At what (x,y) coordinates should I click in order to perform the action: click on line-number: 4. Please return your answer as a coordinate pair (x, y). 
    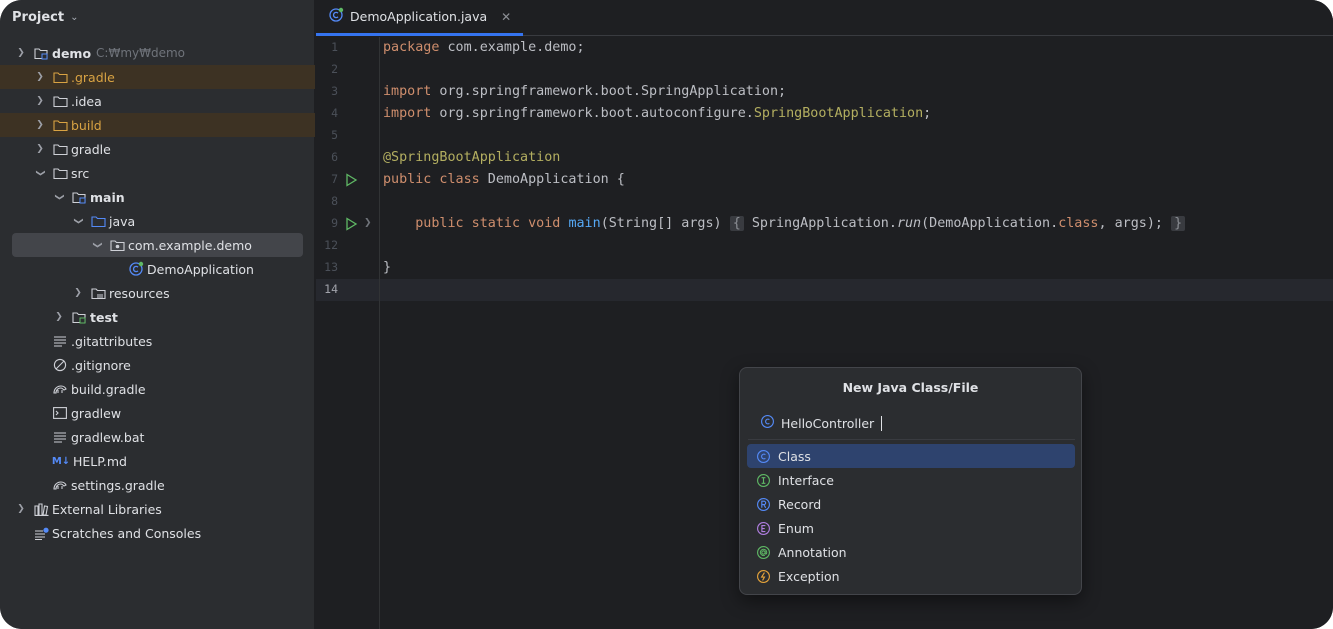
    Looking at the image, I should click on (334, 113).